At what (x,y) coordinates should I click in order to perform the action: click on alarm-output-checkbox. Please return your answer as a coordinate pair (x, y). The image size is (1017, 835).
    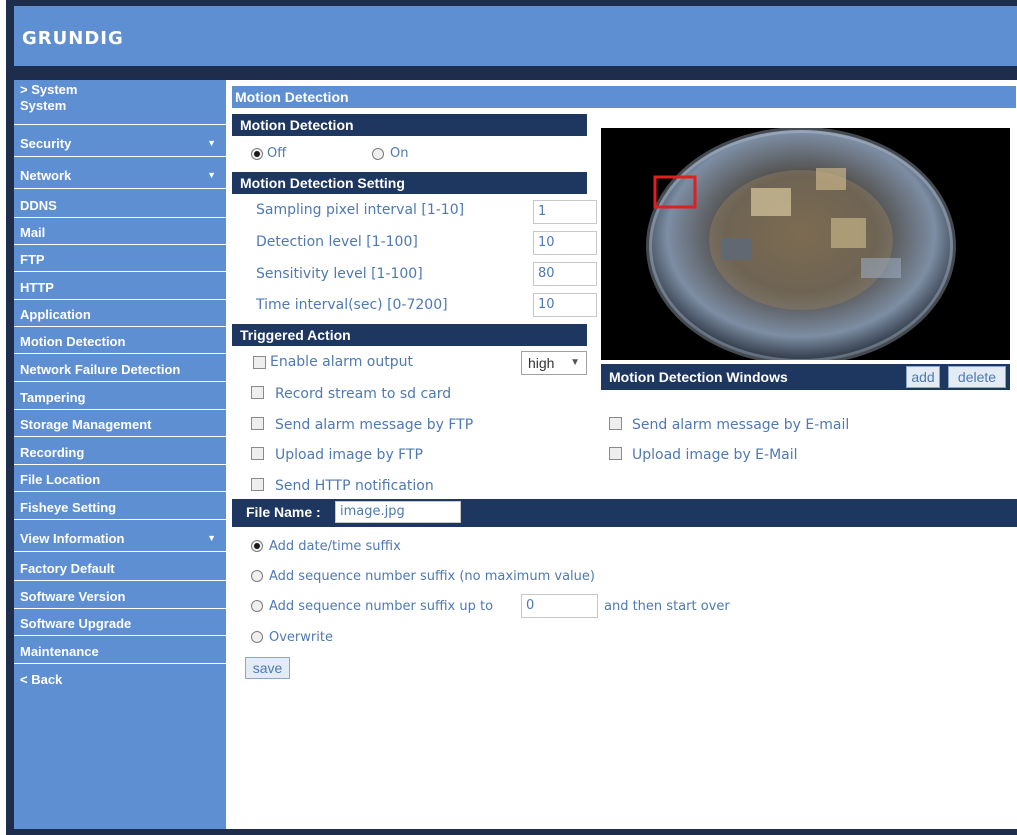
    Looking at the image, I should click on (259, 362).